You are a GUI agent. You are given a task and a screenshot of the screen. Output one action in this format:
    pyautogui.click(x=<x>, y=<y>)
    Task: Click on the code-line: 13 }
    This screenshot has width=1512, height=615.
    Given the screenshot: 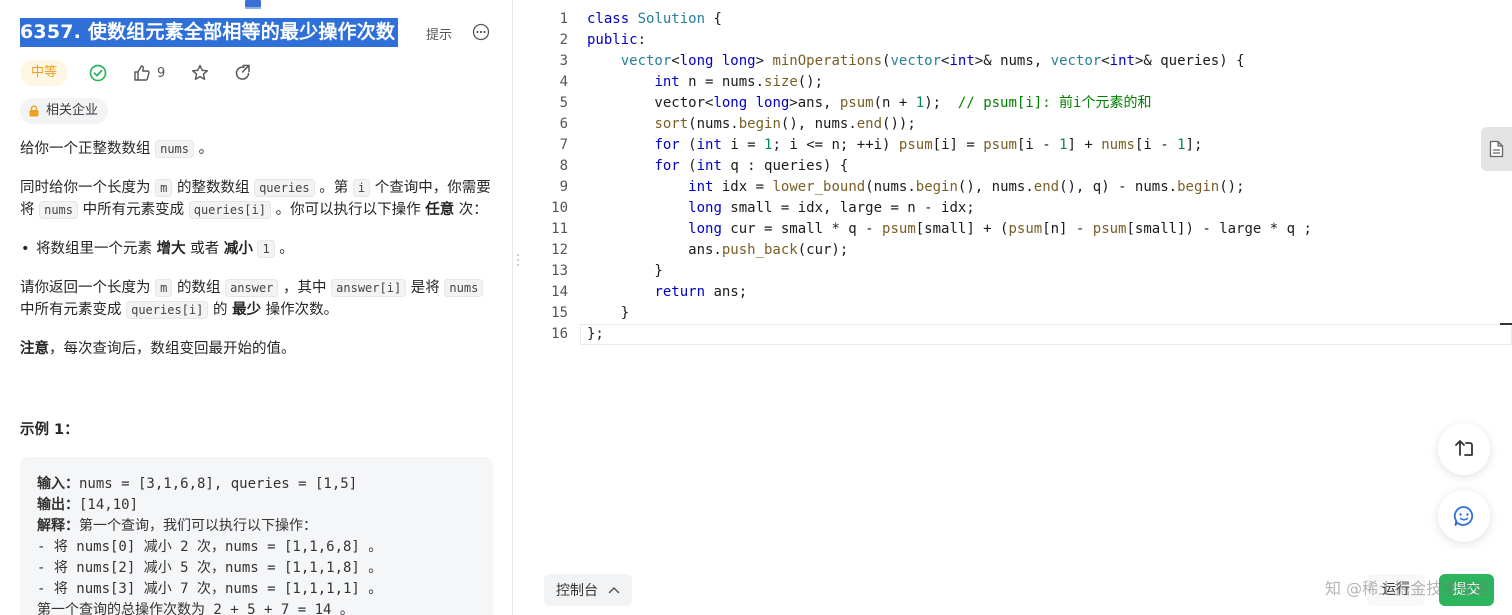 What is the action you would take?
    pyautogui.click(x=1018, y=271)
    